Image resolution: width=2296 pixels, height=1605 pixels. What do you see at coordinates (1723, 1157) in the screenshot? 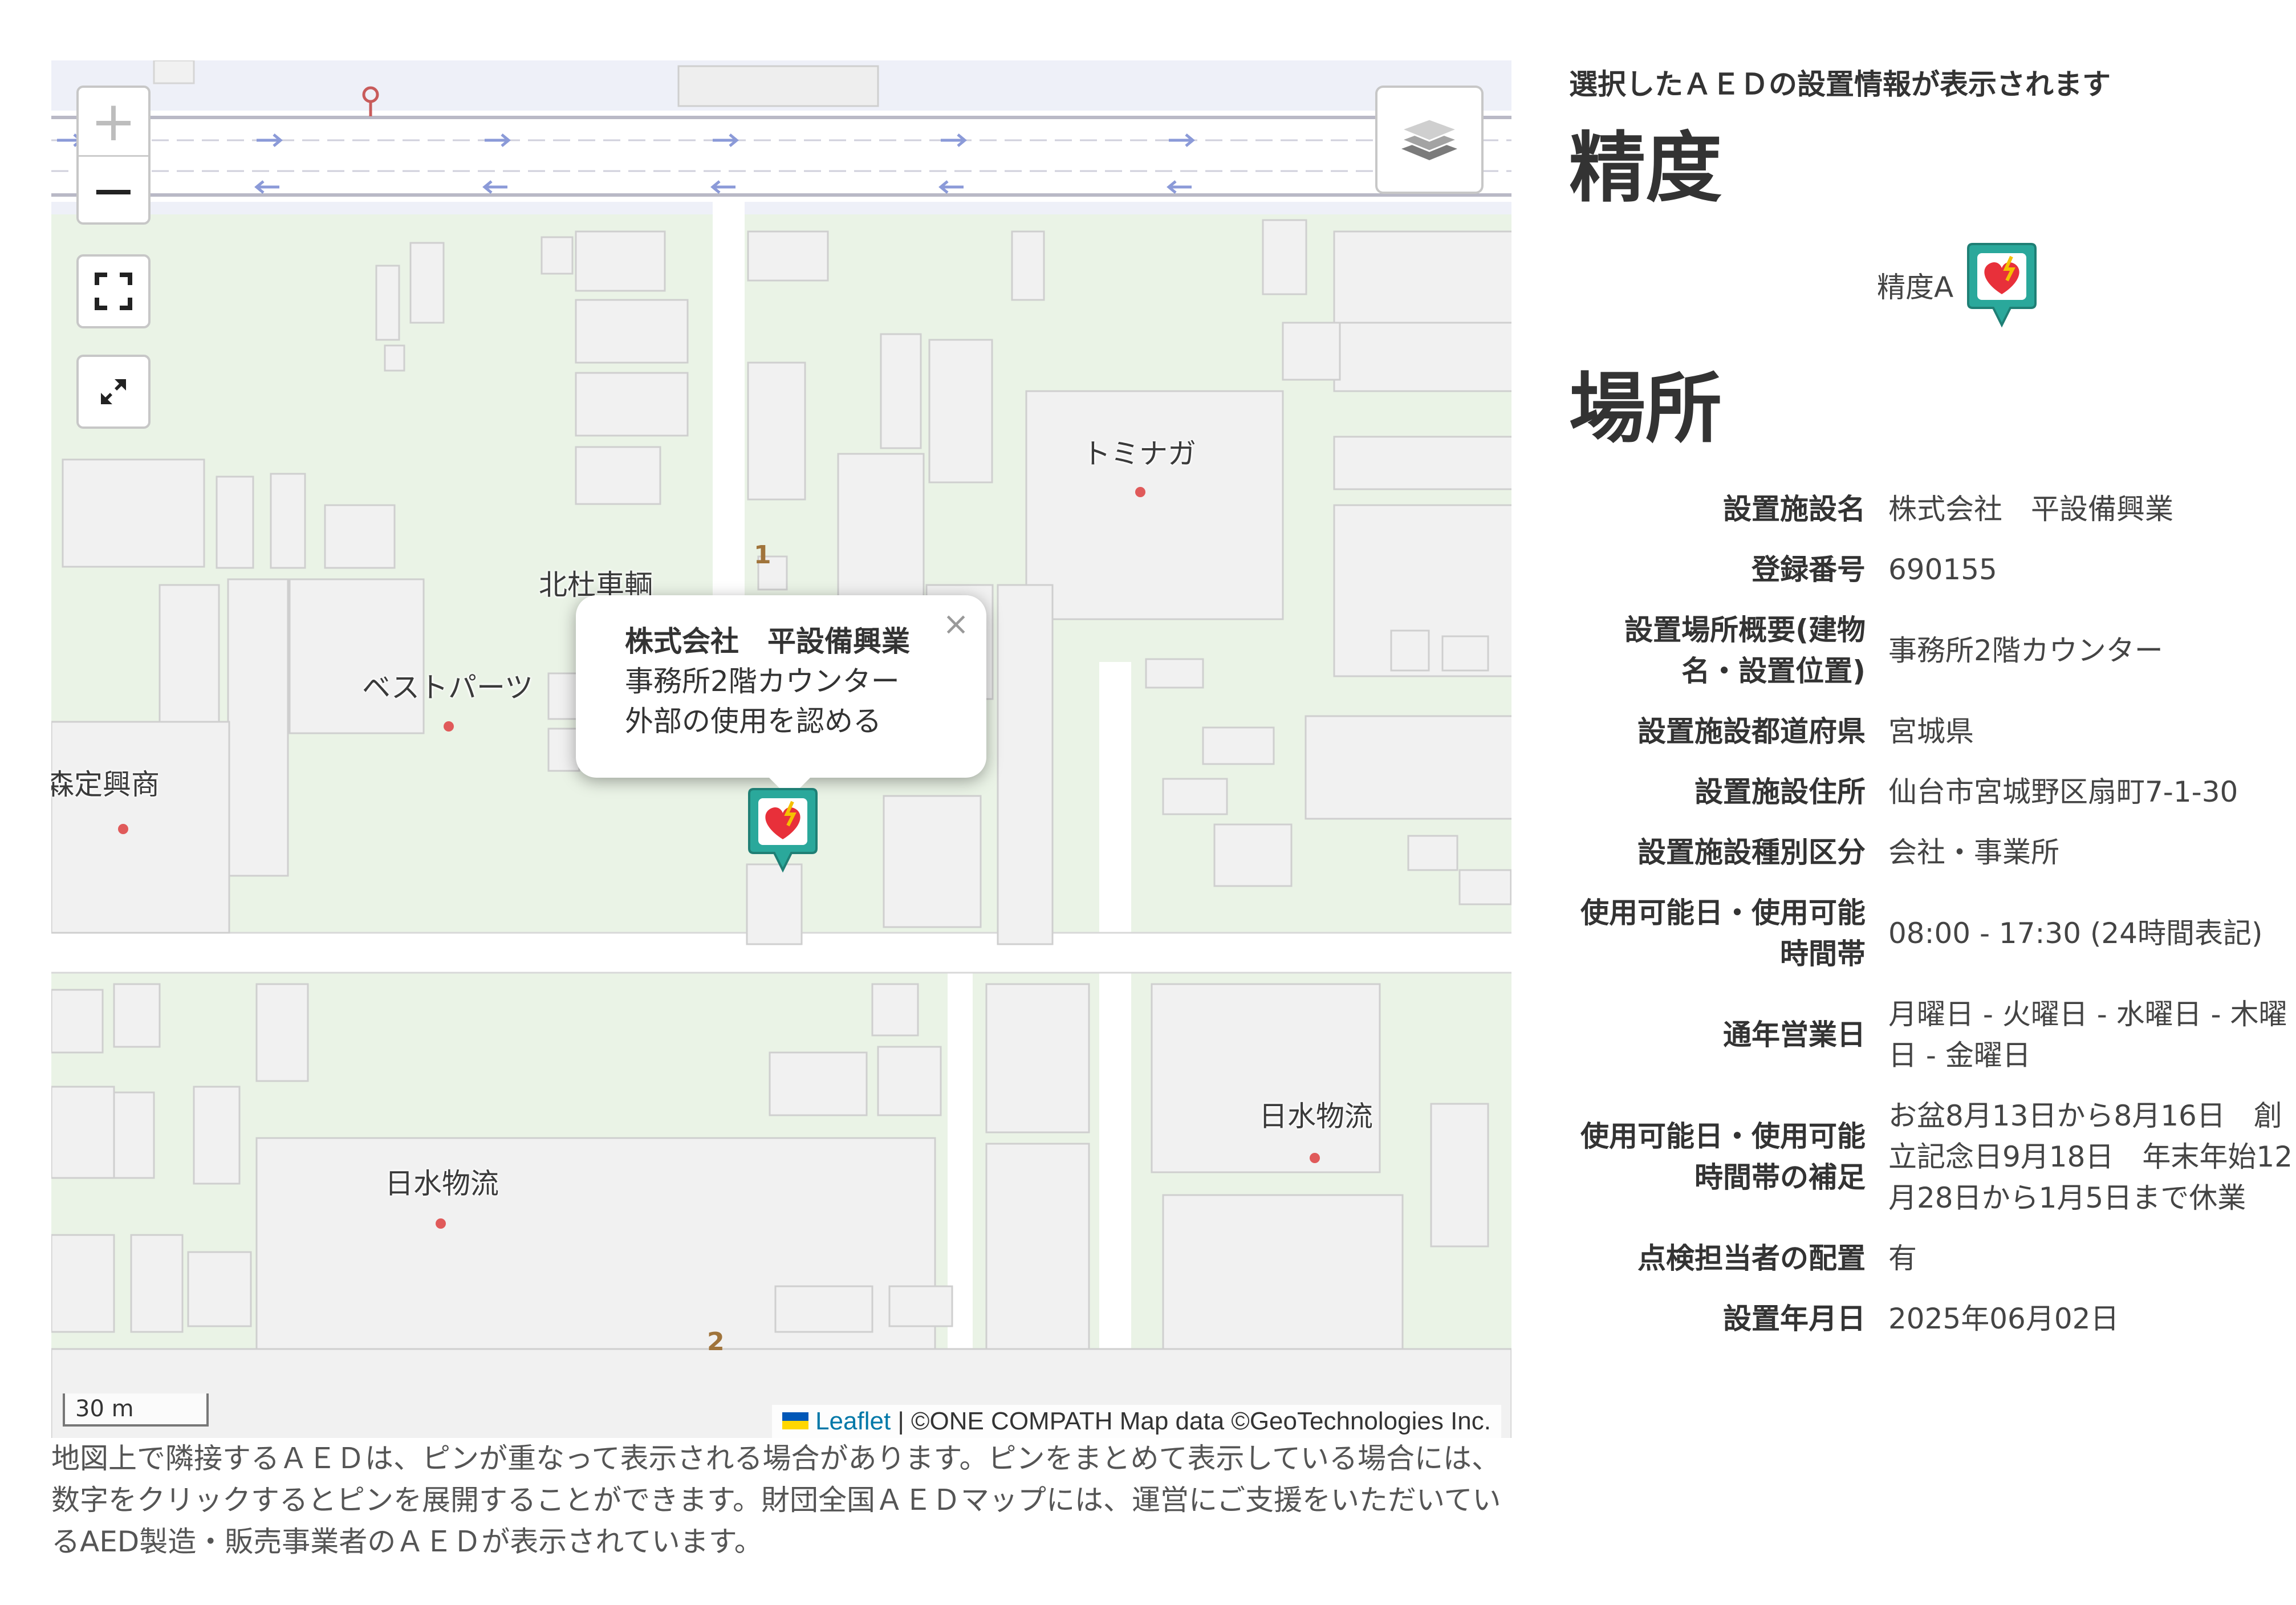
I see `row-label: 使用可能日・使用可能時間帯の補足` at bounding box center [1723, 1157].